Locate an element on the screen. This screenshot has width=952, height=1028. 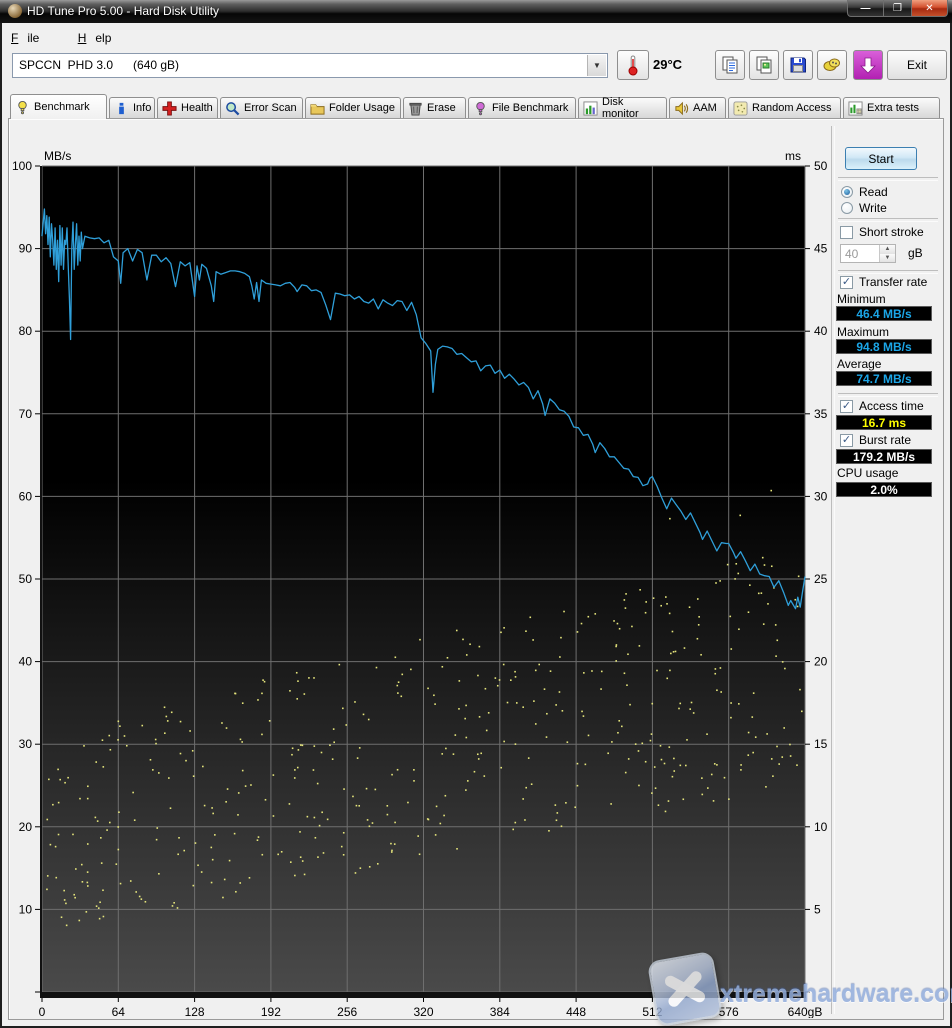
y-right-tick-label: 40 is located at coordinates (821, 331).